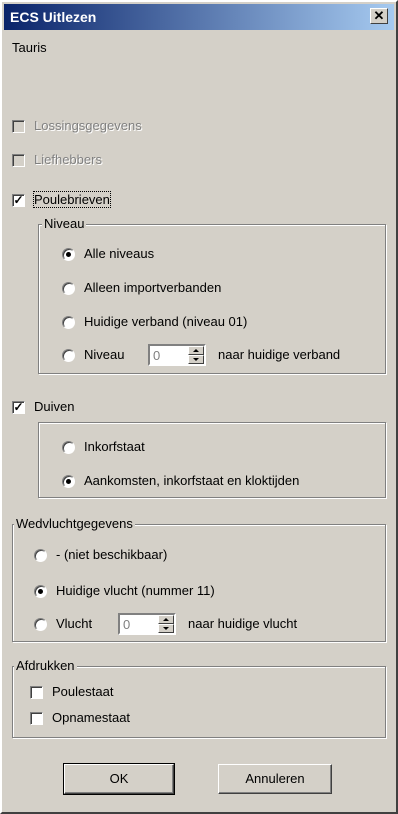 This screenshot has width=398, height=814. Describe the element at coordinates (147, 624) in the screenshot. I see `vlucht-spinner: 0` at that location.